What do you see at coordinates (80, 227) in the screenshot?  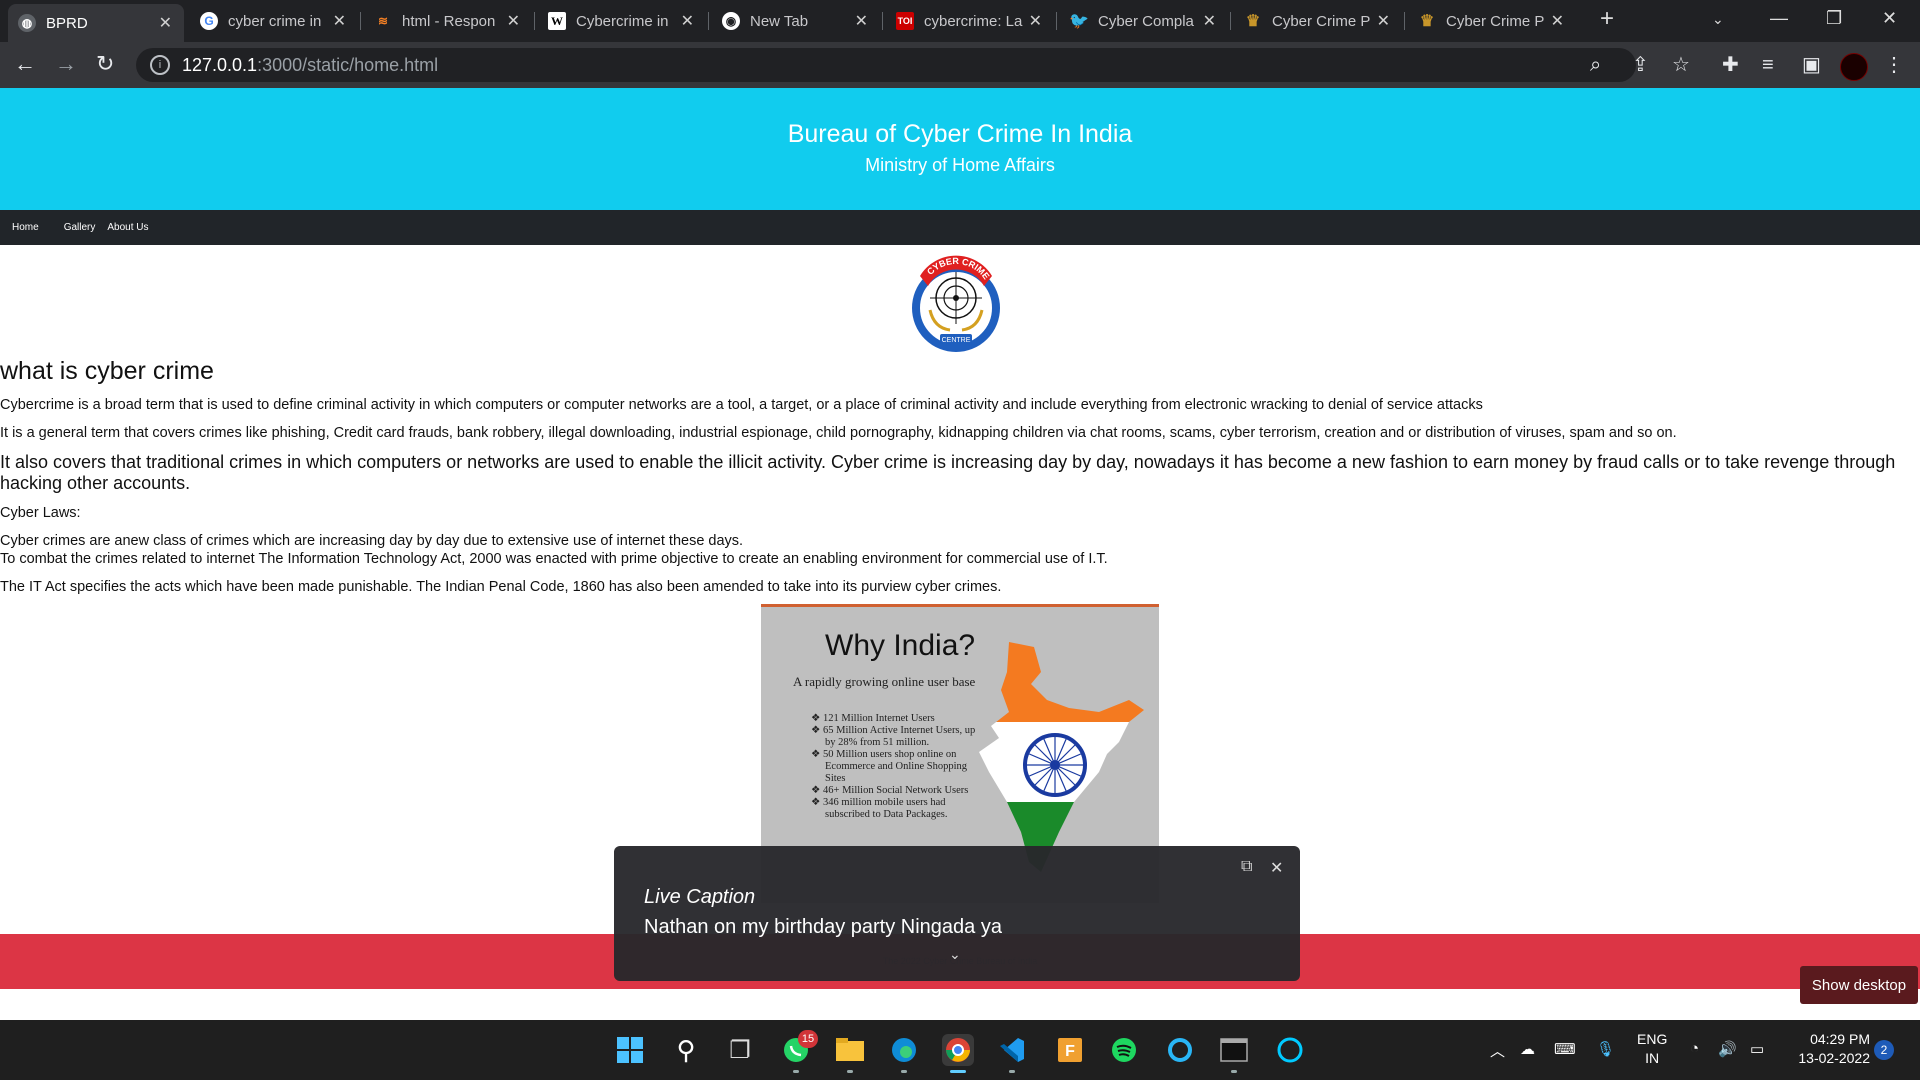 I see `nav-gallery-link: Gallery` at bounding box center [80, 227].